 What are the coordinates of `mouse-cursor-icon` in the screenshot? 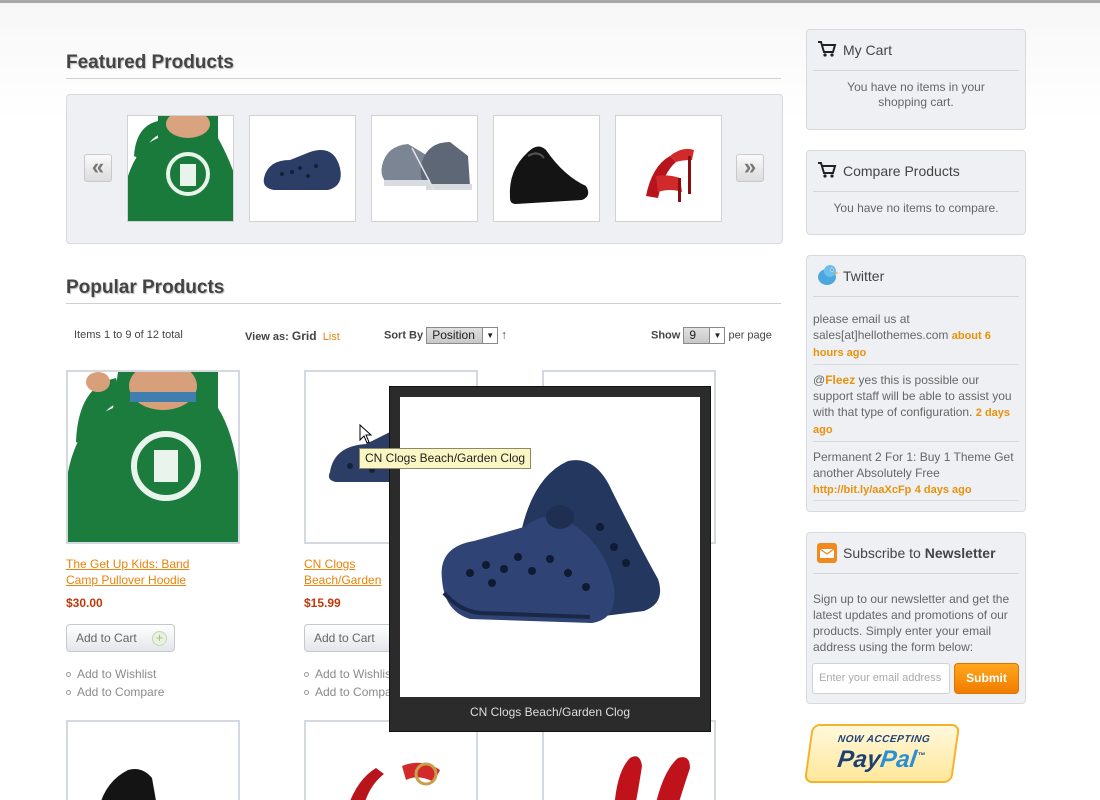 It's located at (366, 434).